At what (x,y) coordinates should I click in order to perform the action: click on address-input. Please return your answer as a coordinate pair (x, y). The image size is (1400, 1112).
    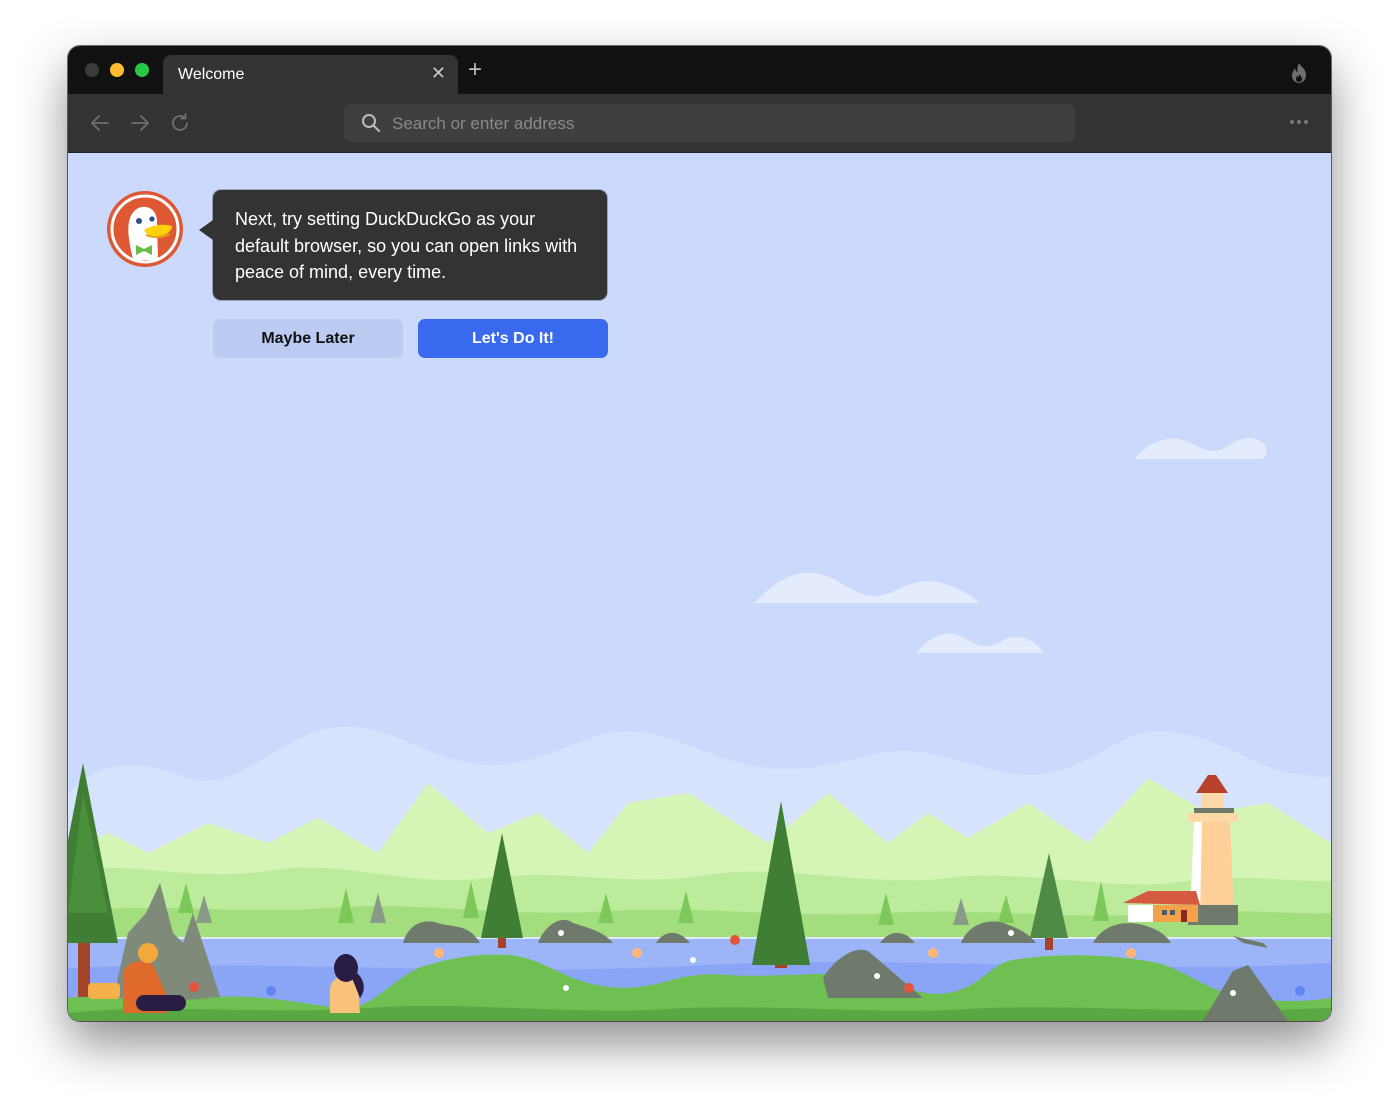
    Looking at the image, I should click on (722, 124).